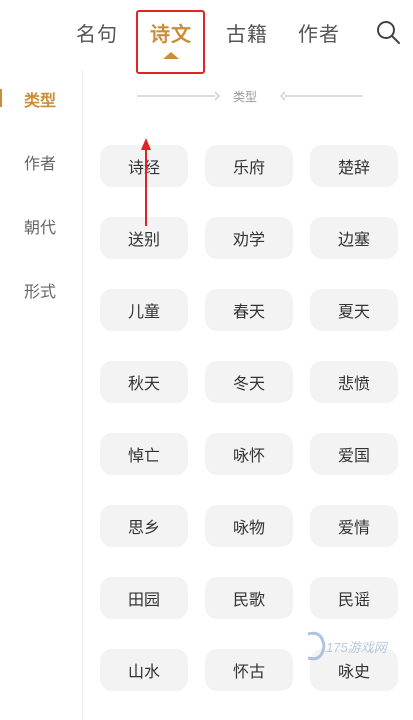  Describe the element at coordinates (40, 99) in the screenshot. I see `sidebar-item-type: 类型` at that location.